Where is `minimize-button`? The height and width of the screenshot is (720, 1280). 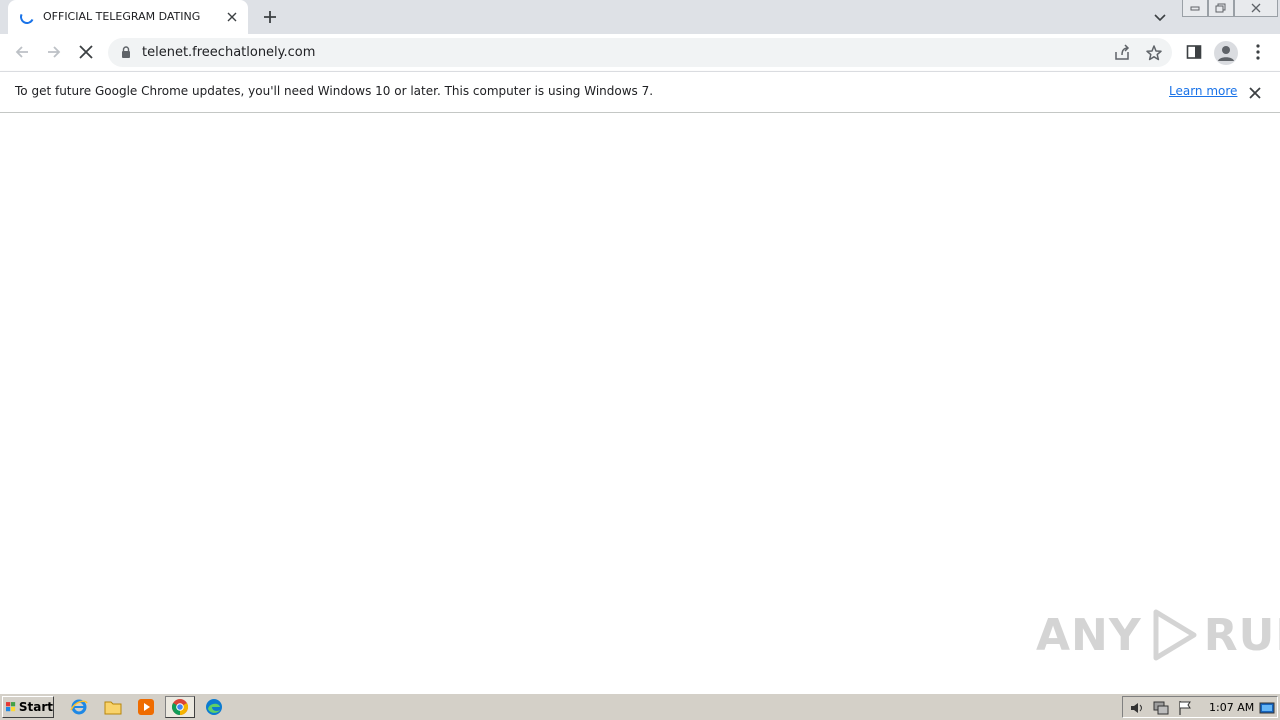
minimize-button is located at coordinates (1195, 8).